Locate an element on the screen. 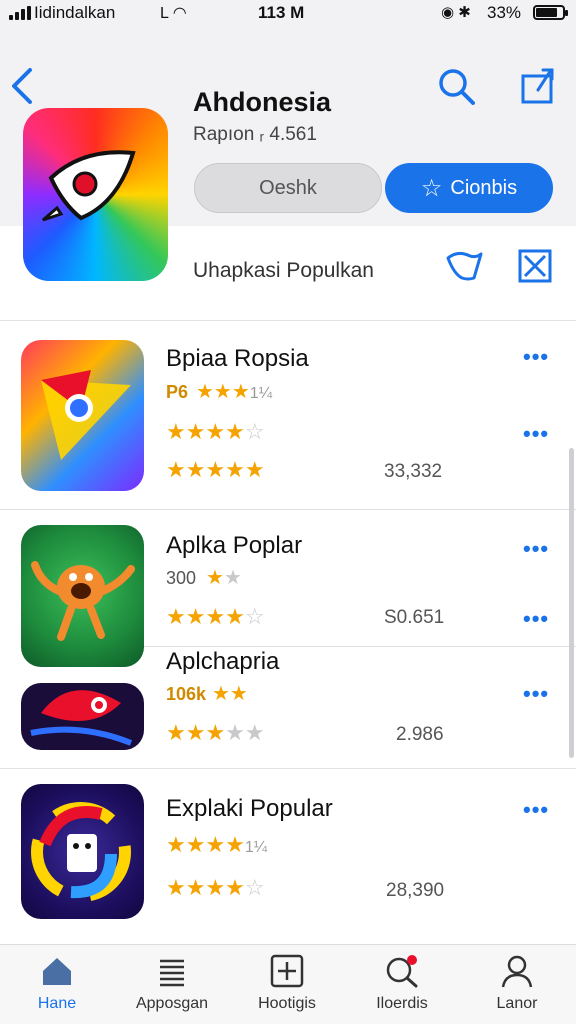 The width and height of the screenshot is (576, 1024). carrier-name: Iidindalkan is located at coordinates (75, 12).